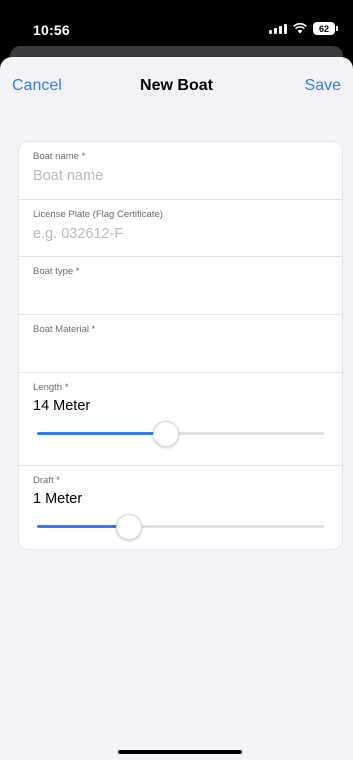 The width and height of the screenshot is (353, 760). What do you see at coordinates (325, 28) in the screenshot?
I see `battery-icon: 62` at bounding box center [325, 28].